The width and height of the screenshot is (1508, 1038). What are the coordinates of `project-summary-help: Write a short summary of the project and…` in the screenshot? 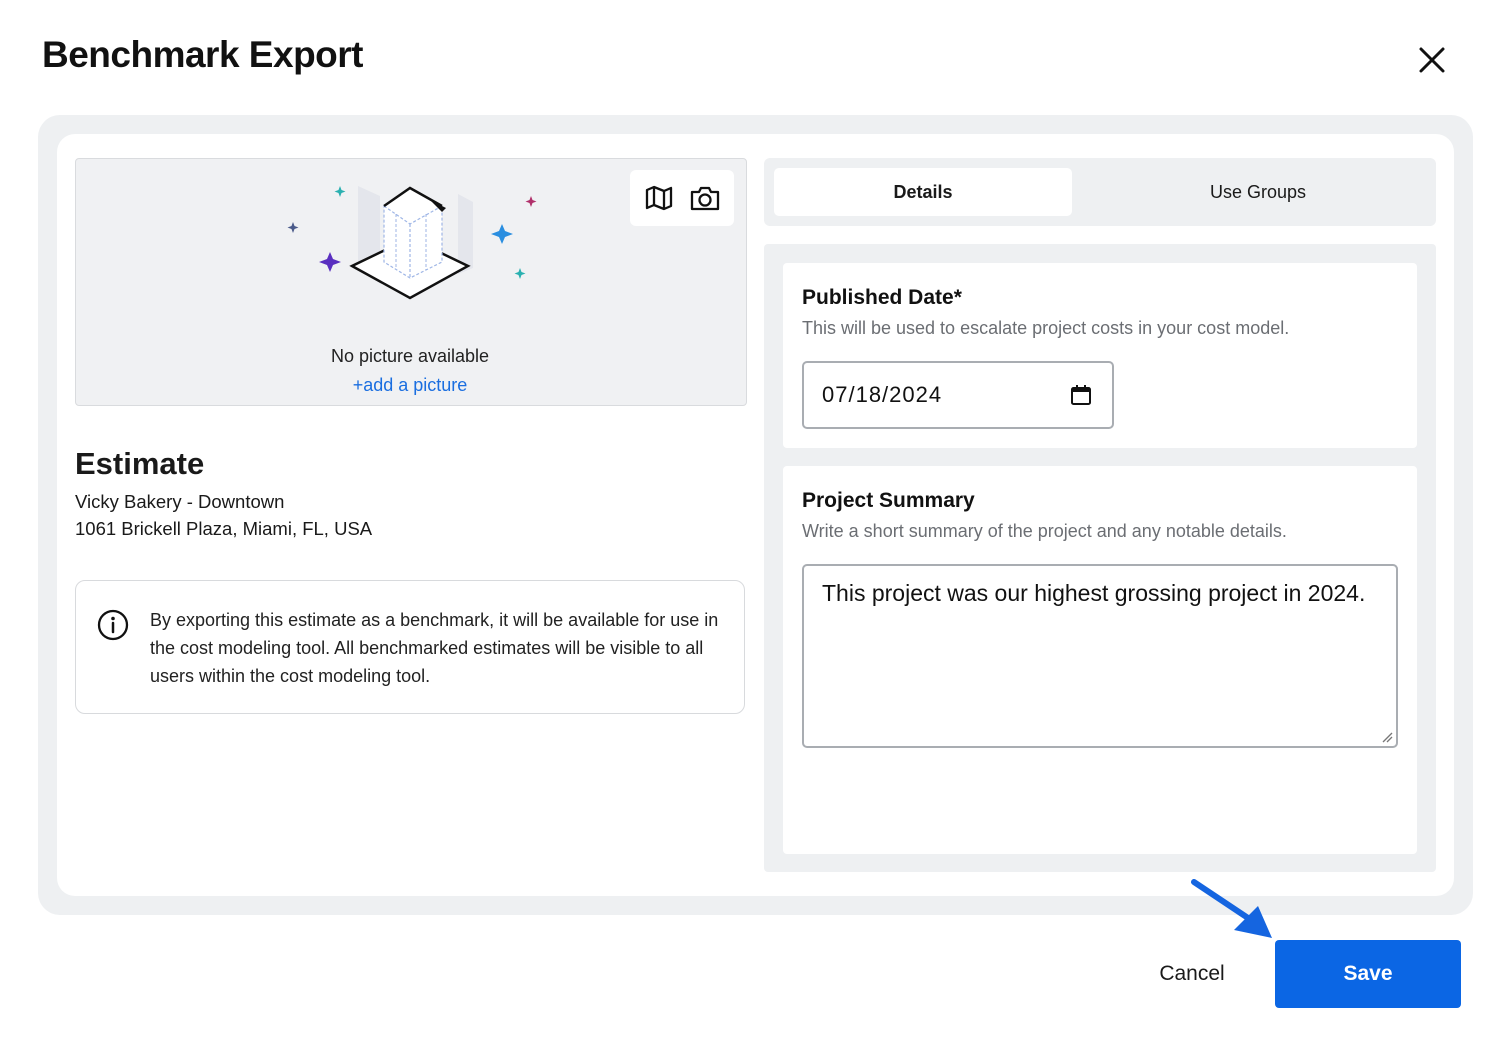 It's located at (1044, 531).